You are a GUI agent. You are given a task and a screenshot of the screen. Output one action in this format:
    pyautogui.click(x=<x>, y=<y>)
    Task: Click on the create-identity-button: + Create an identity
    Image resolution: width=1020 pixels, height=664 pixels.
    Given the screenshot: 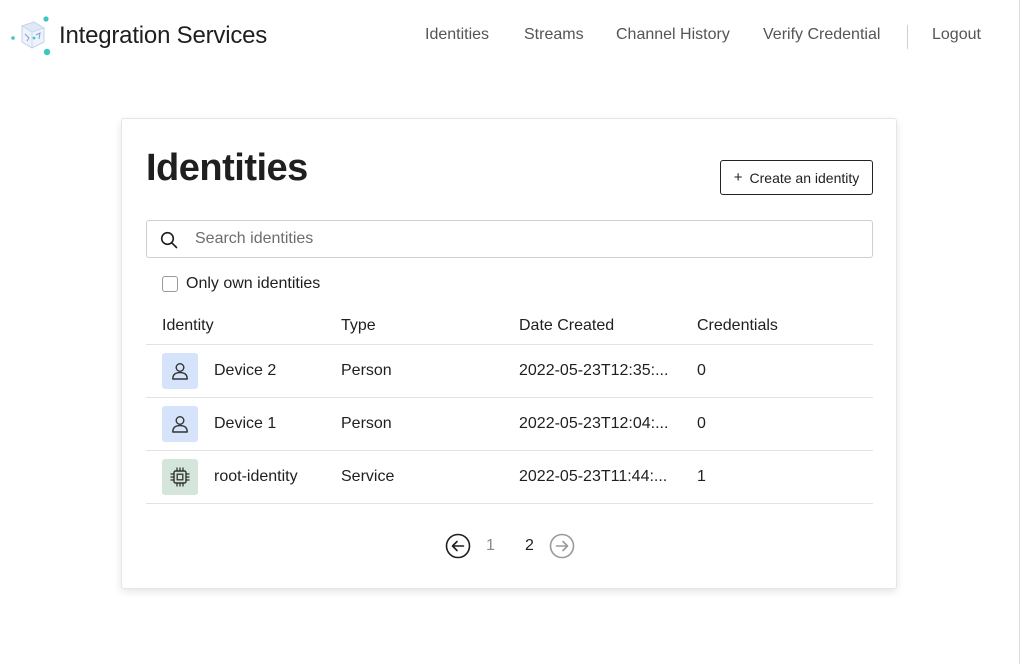 What is the action you would take?
    pyautogui.click(x=796, y=177)
    